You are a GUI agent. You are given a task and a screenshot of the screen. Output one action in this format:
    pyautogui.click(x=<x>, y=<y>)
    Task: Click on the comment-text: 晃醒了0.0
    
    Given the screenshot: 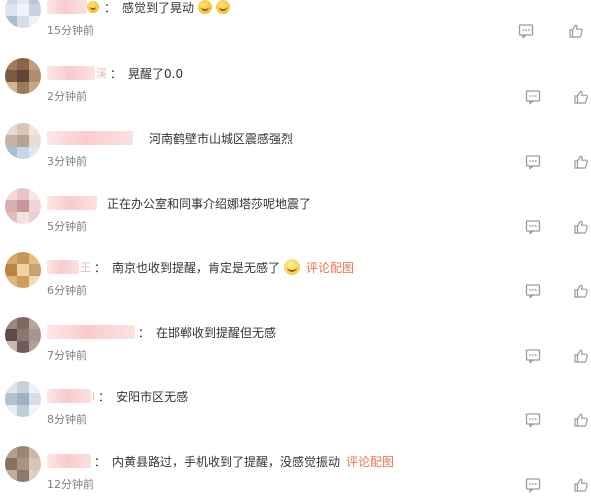 What is the action you would take?
    pyautogui.click(x=156, y=73)
    